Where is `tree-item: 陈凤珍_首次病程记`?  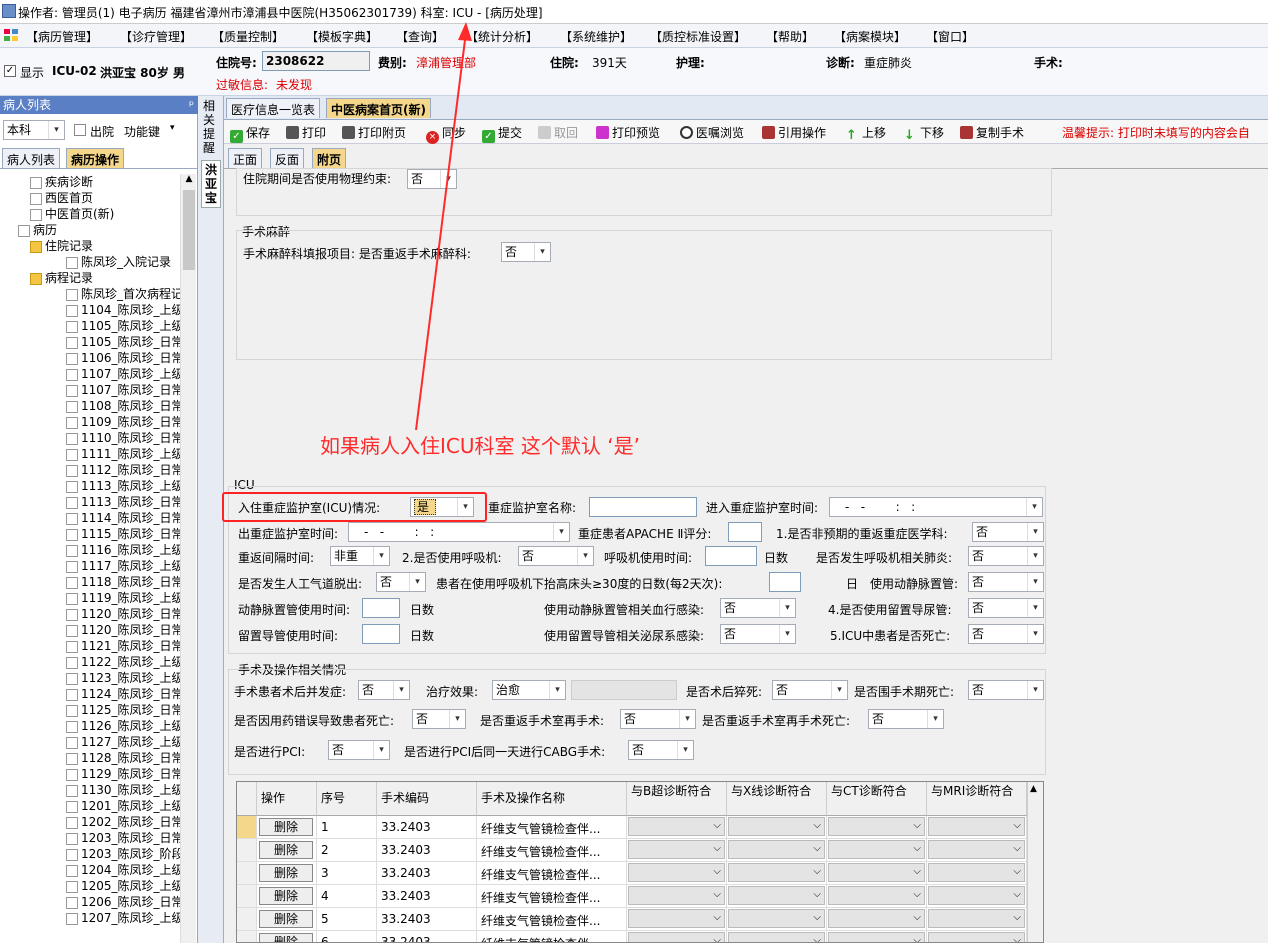
tree-item: 陈凤珍_首次病程记 is located at coordinates (123, 294).